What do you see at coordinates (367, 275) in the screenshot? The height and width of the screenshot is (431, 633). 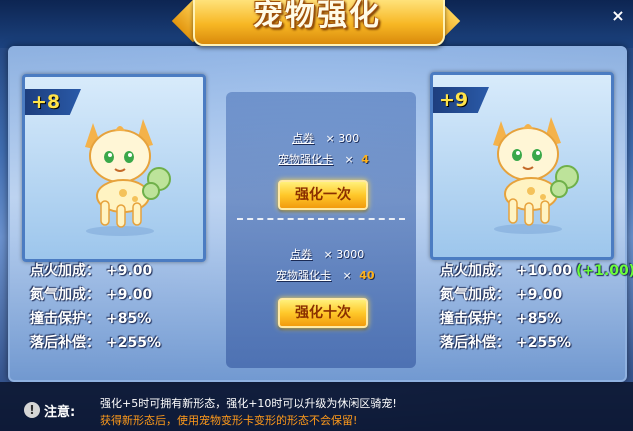 I see `card-amount: 40` at bounding box center [367, 275].